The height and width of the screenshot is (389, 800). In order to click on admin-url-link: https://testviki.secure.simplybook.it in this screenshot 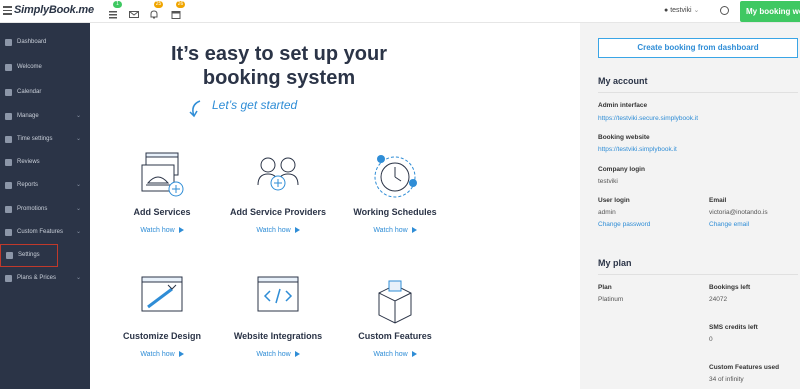, I will do `click(648, 118)`.